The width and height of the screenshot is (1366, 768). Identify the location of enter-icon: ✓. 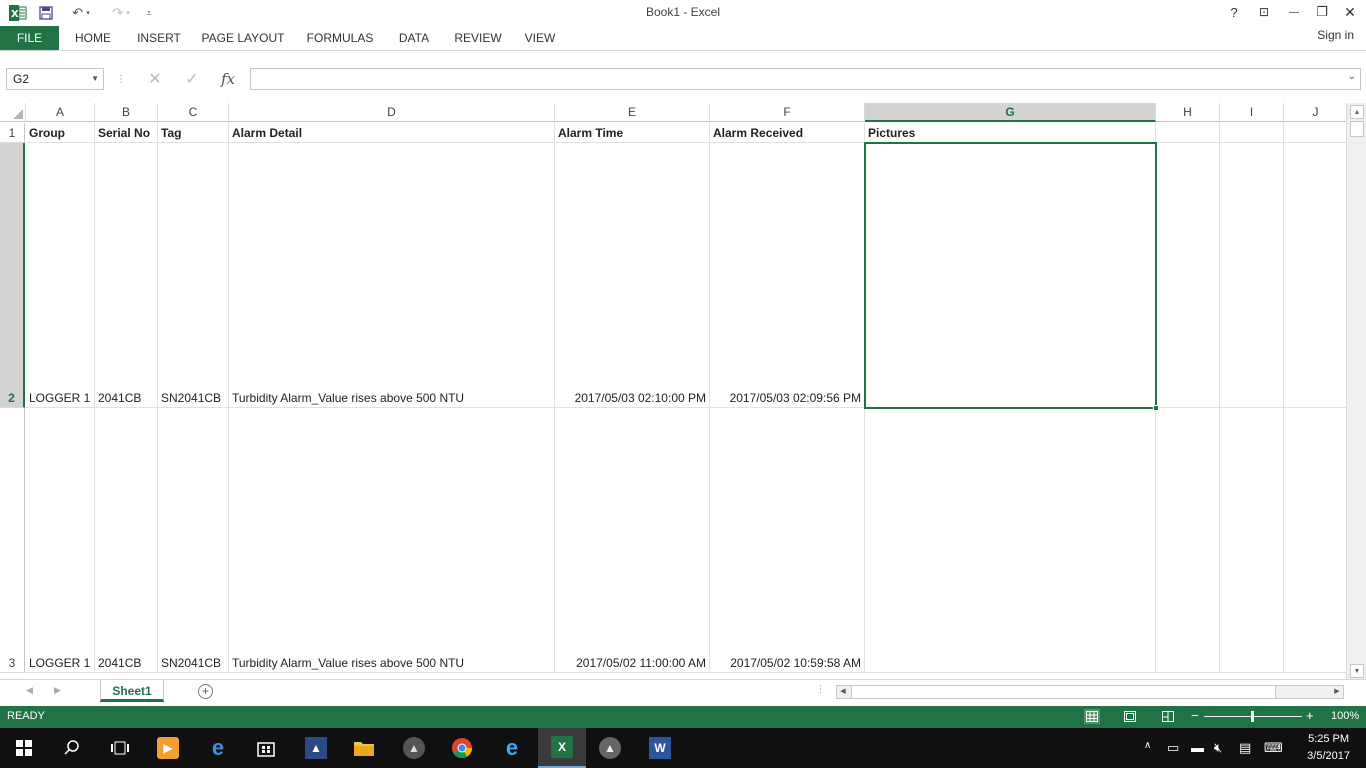
(192, 79).